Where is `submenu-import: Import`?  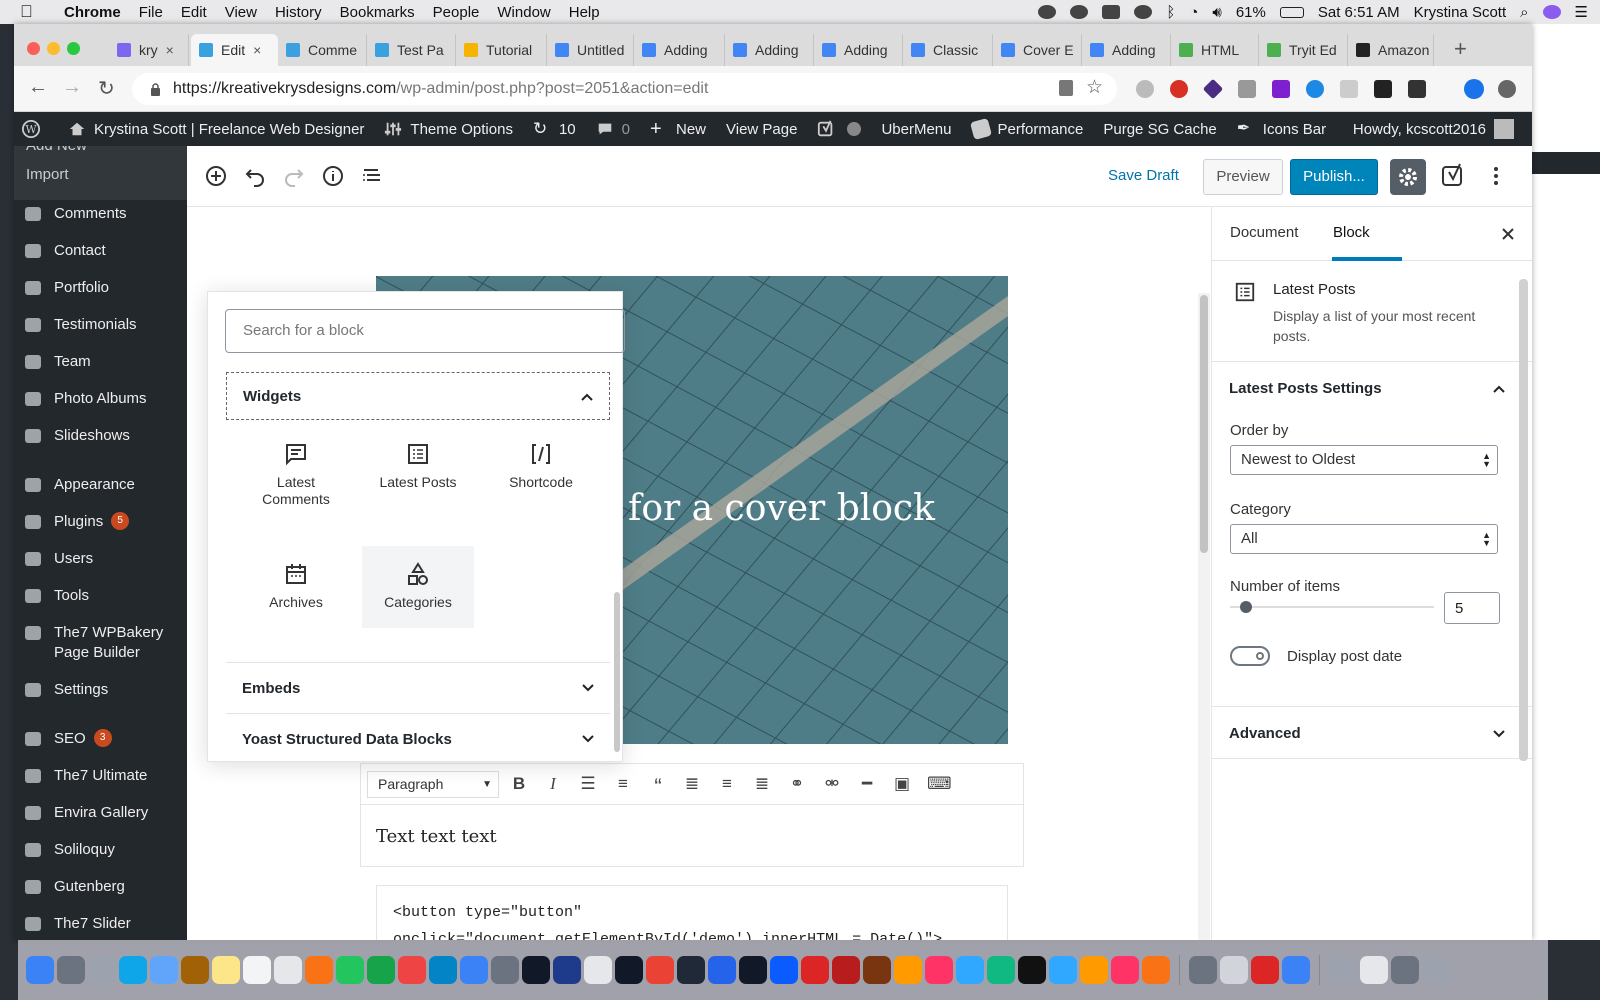 submenu-import: Import is located at coordinates (41, 174).